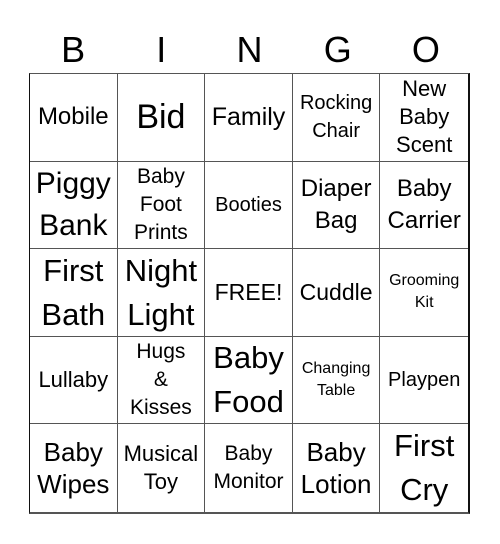 Image resolution: width=500 pixels, height=544 pixels. I want to click on cell-label: Rocking Chair, so click(336, 117).